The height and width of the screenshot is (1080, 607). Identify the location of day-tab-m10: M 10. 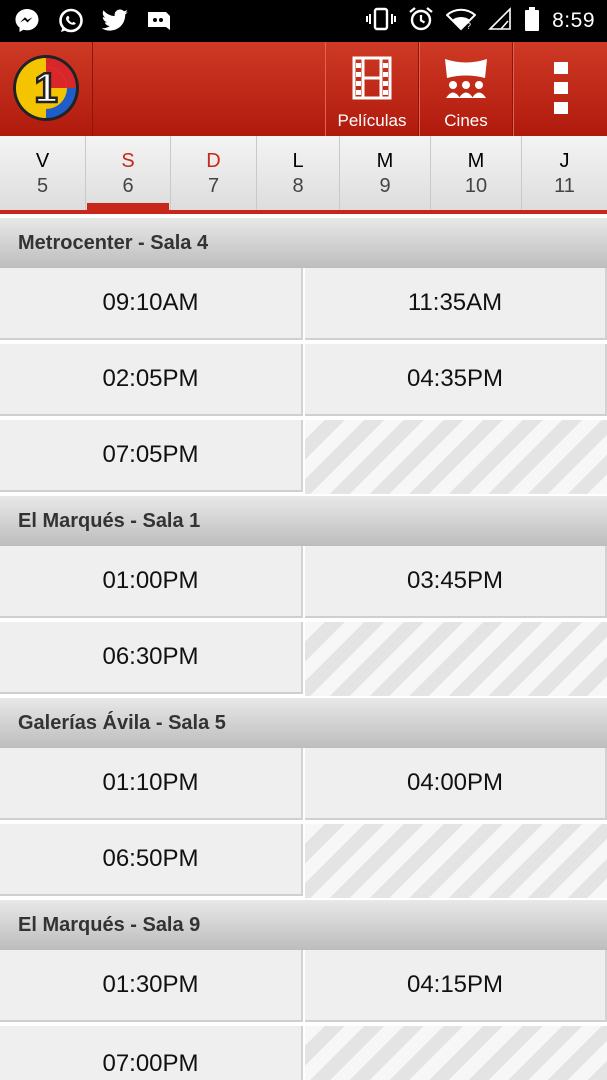
(476, 173).